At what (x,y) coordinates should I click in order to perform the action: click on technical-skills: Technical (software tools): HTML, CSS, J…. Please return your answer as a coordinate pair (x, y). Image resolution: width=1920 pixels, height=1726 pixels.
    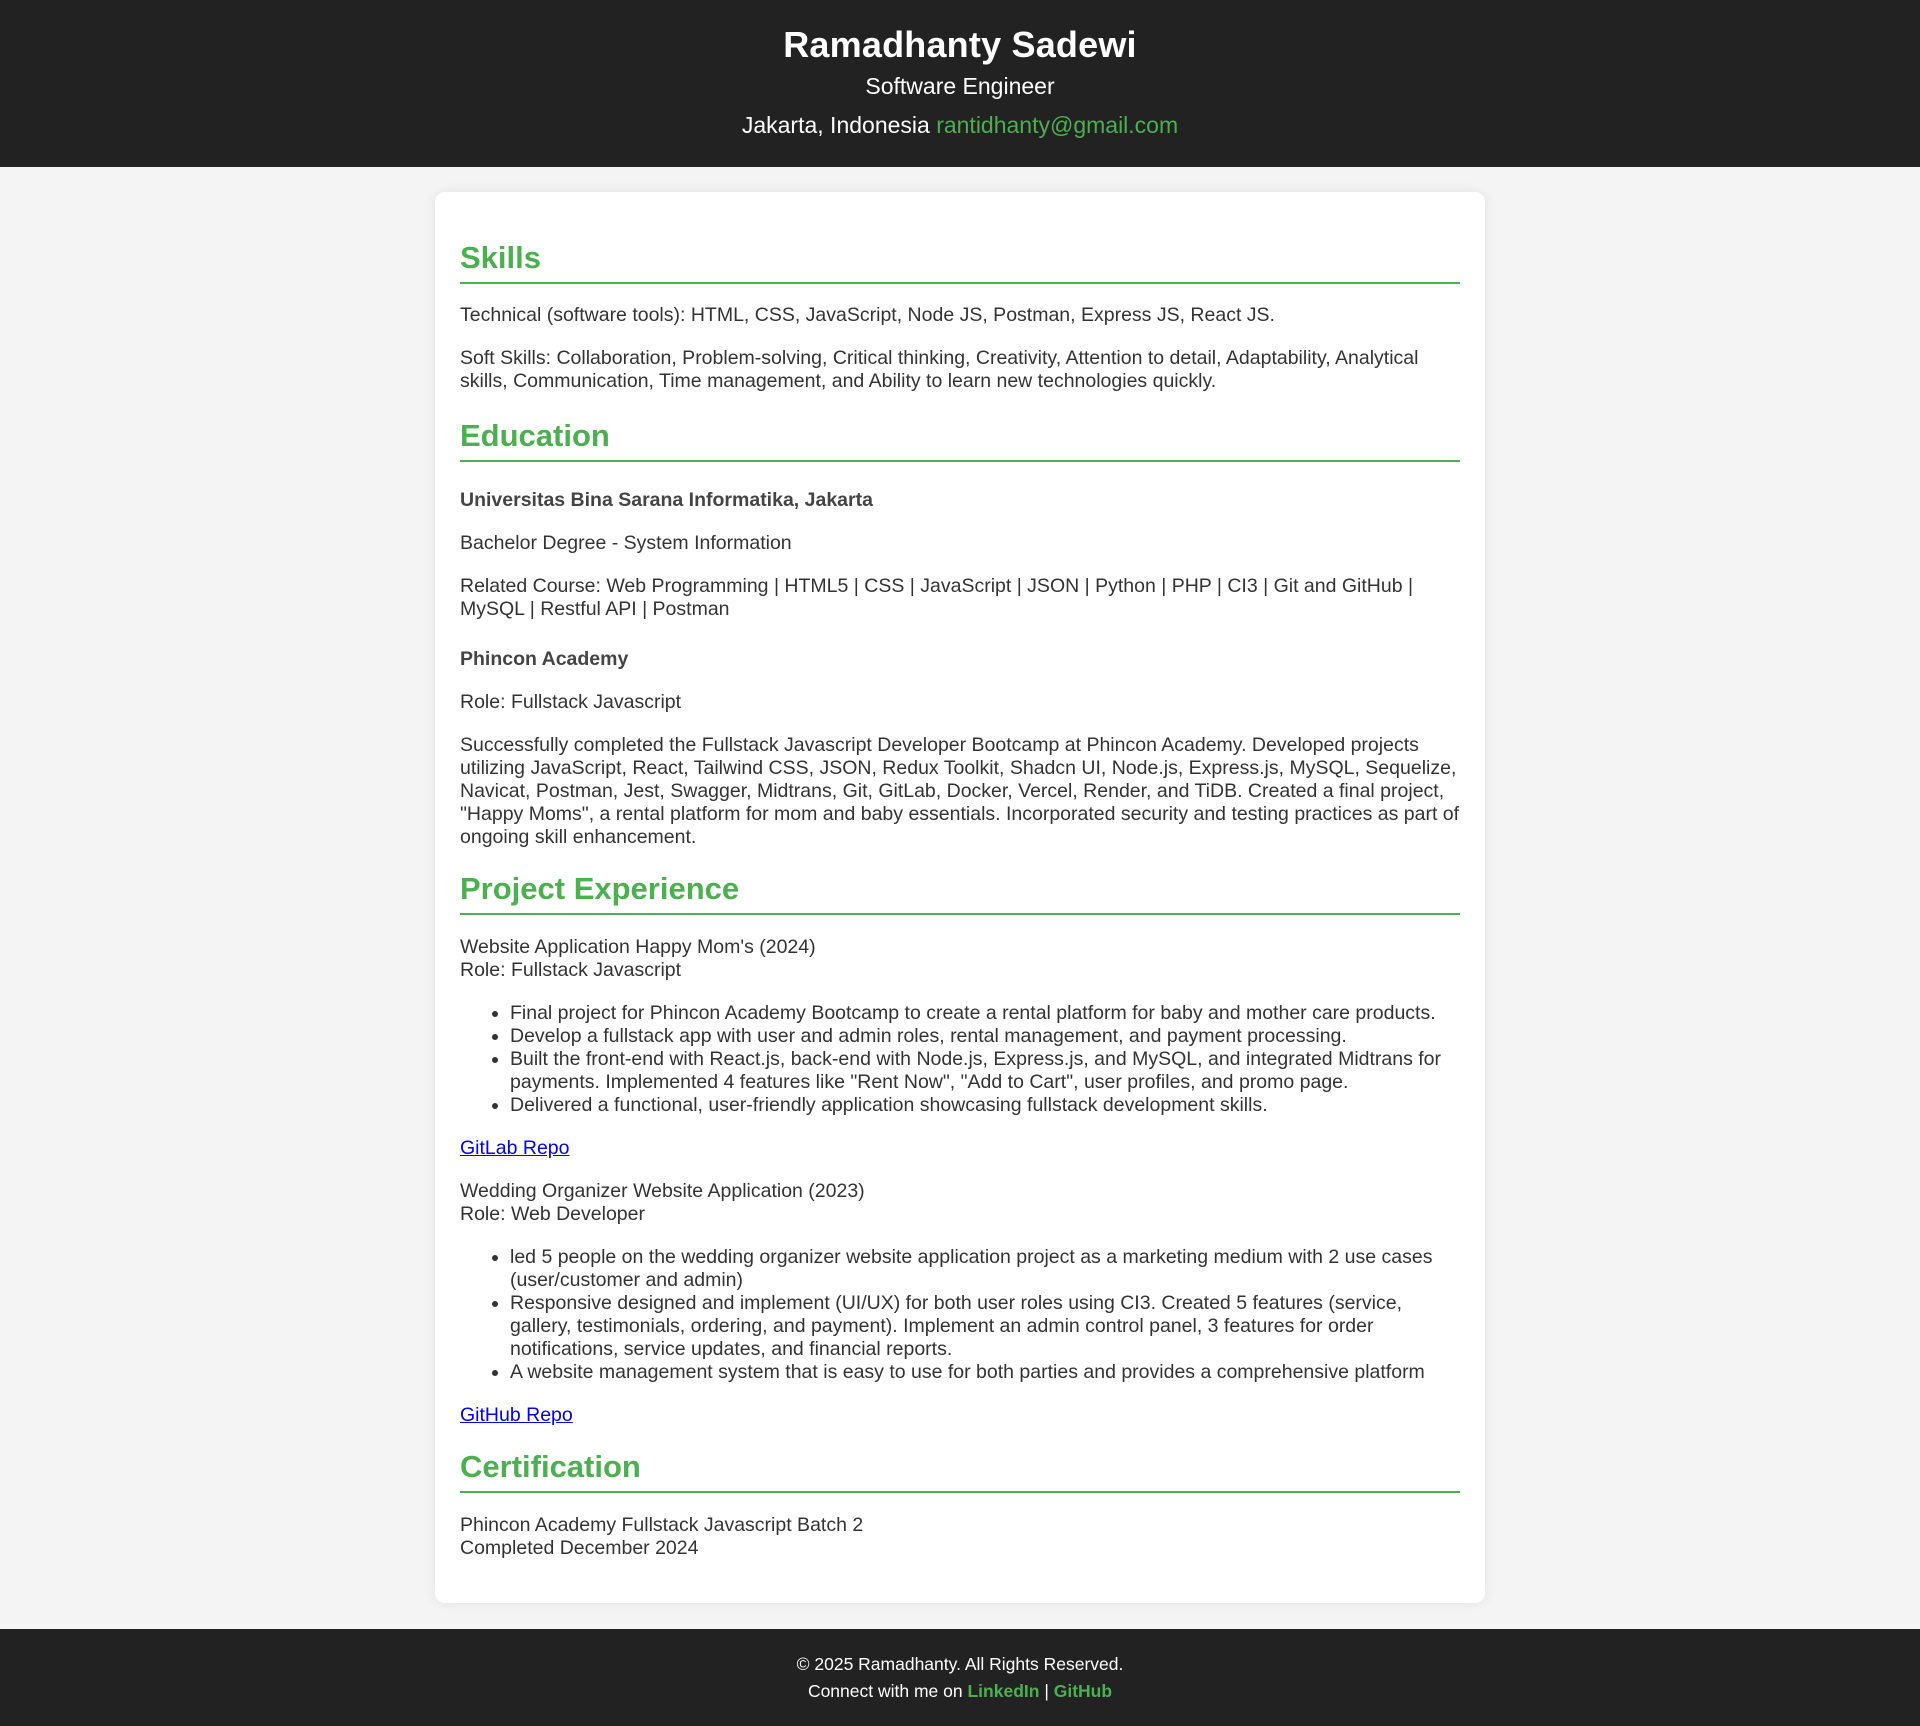
    Looking at the image, I should click on (867, 315).